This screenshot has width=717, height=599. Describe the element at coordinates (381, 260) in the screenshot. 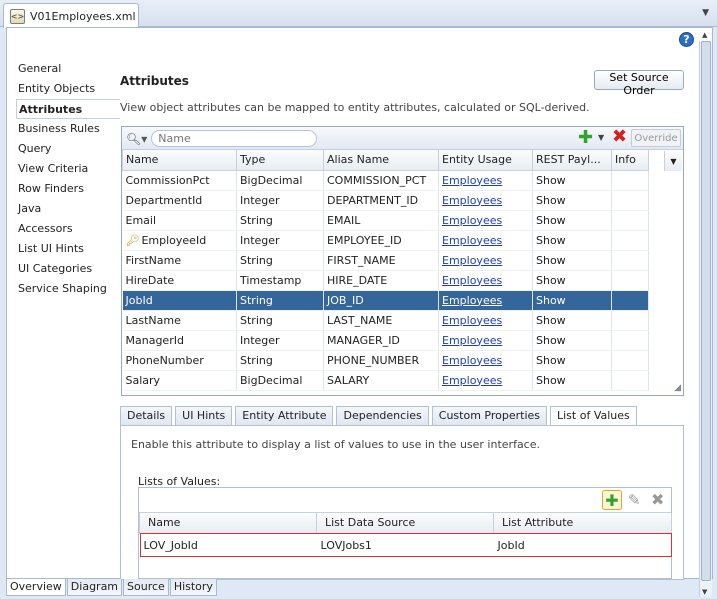

I see `table-cell: FIRST_NAME` at that location.